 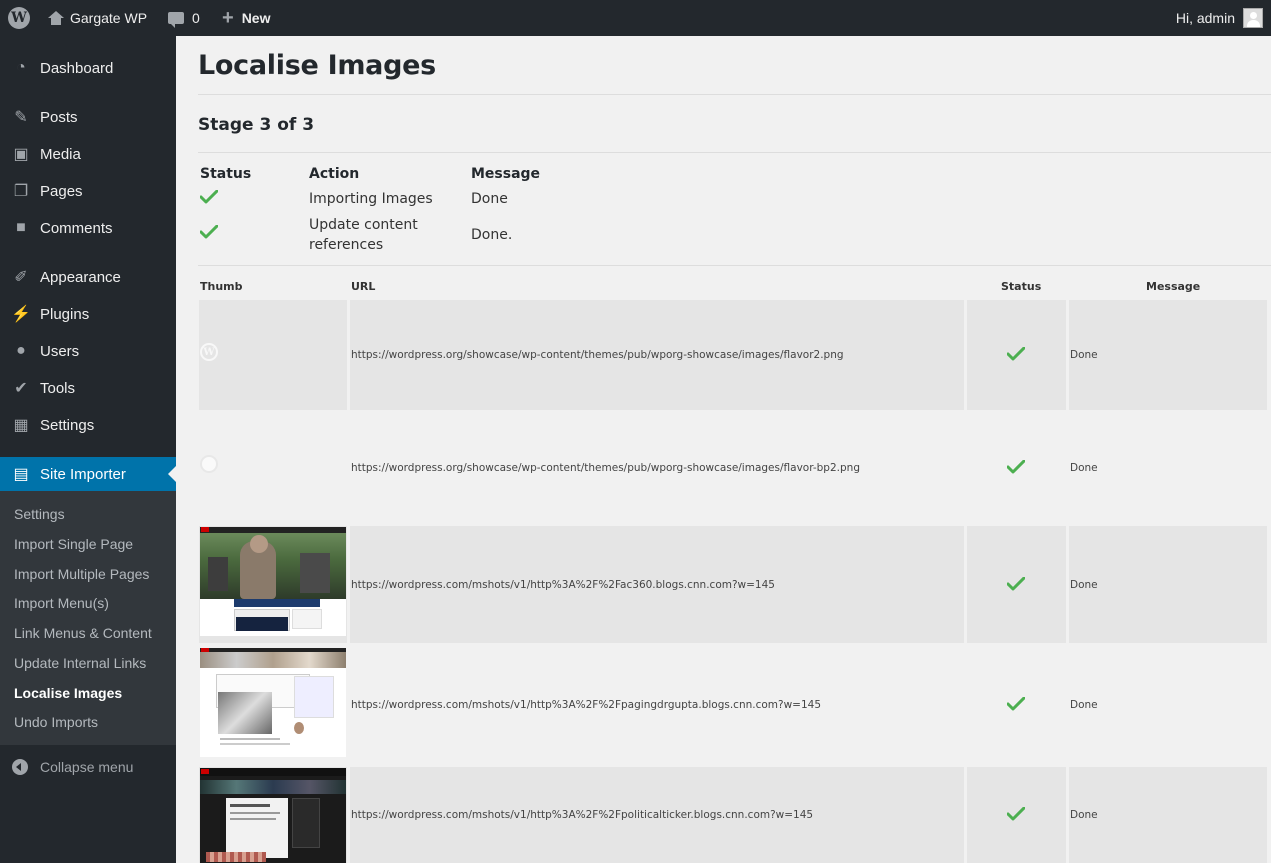 What do you see at coordinates (59, 117) in the screenshot?
I see `sidebar-item-label: Posts` at bounding box center [59, 117].